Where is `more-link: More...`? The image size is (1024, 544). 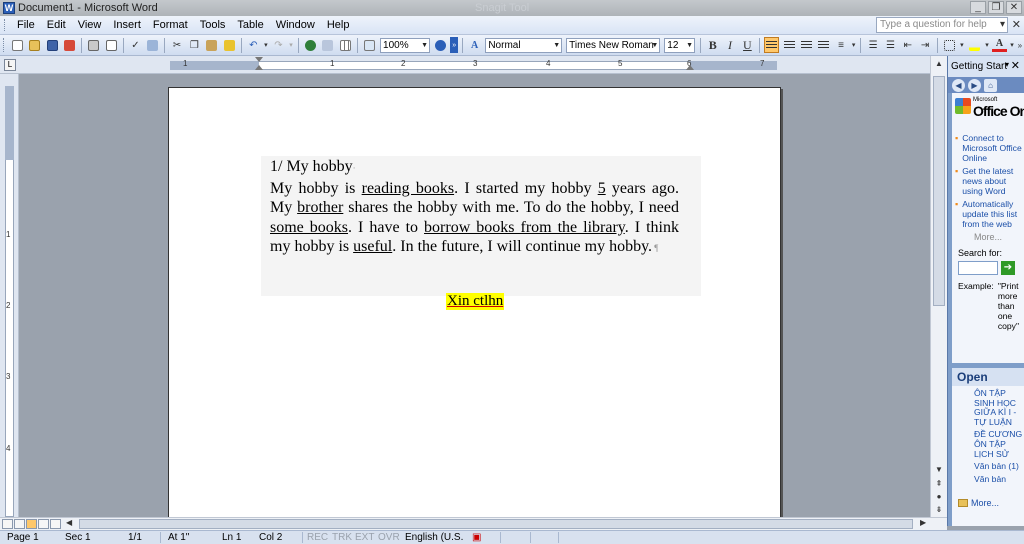
more-link: More... is located at coordinates (999, 237).